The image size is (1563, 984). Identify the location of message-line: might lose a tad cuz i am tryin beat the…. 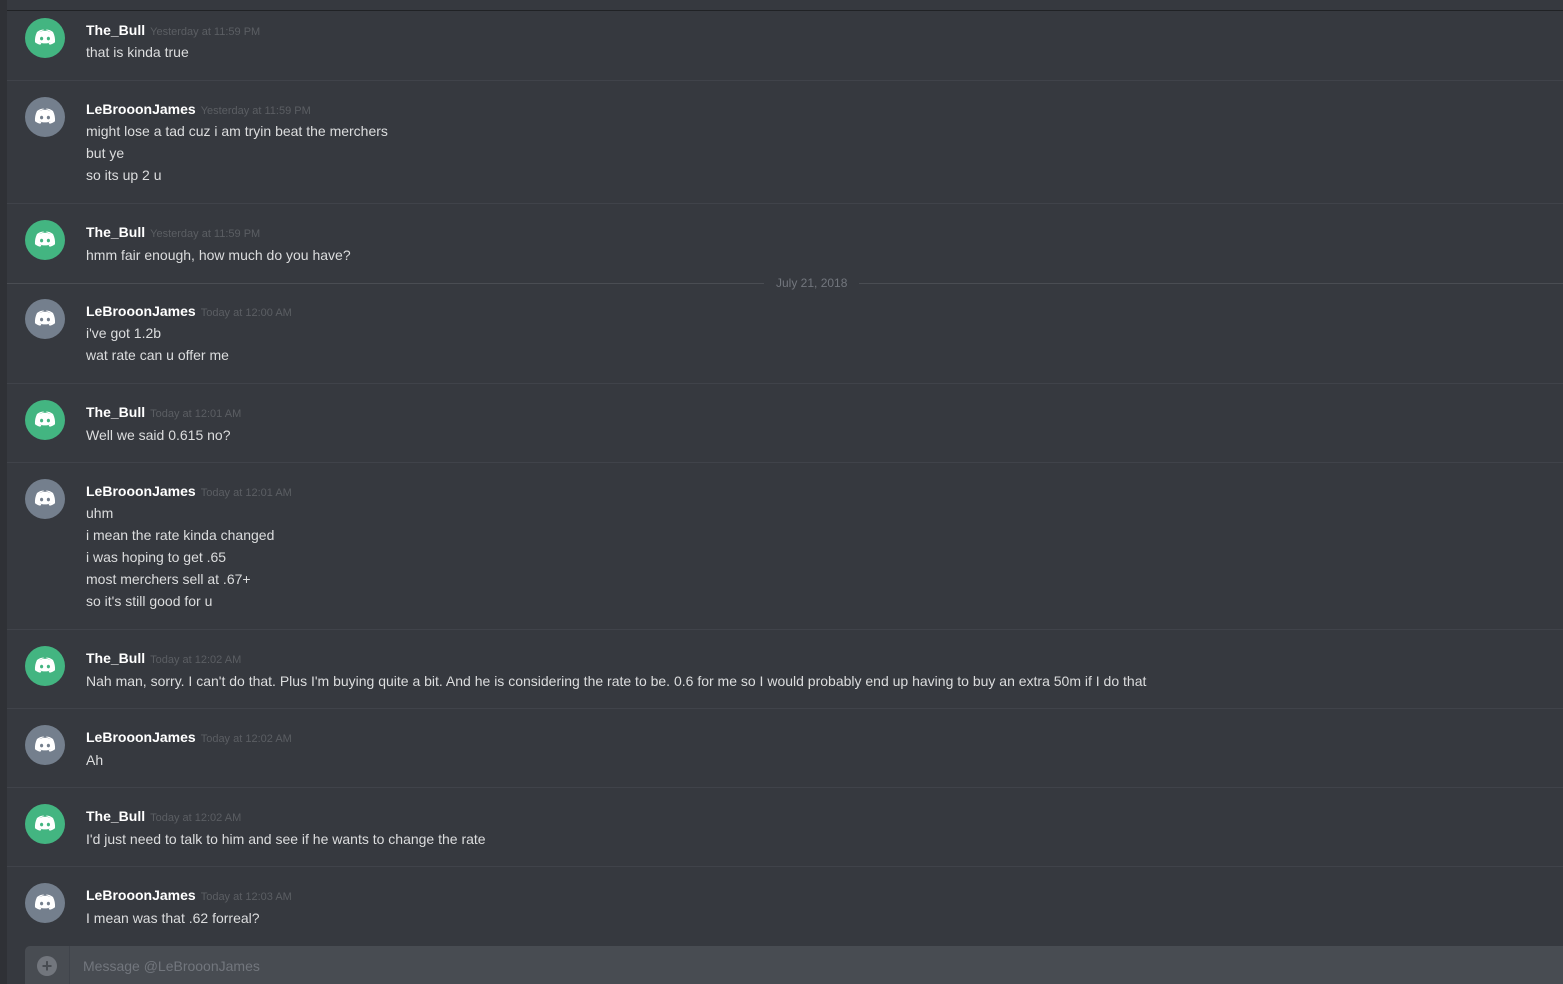
(237, 131).